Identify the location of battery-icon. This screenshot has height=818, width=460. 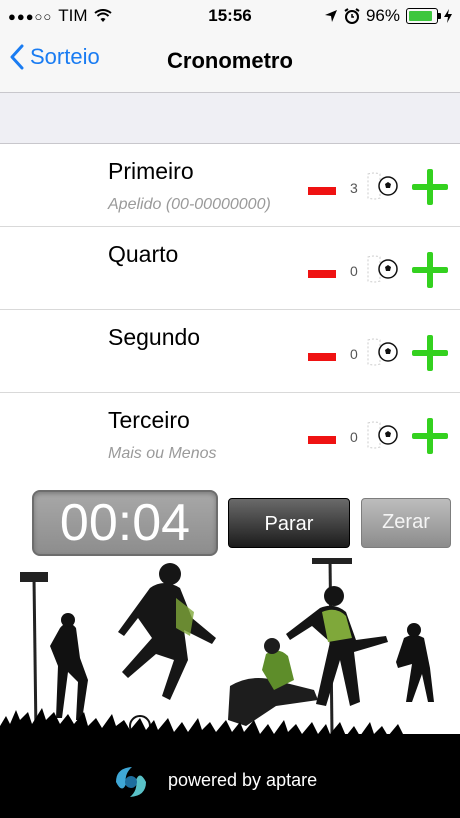
(423, 16).